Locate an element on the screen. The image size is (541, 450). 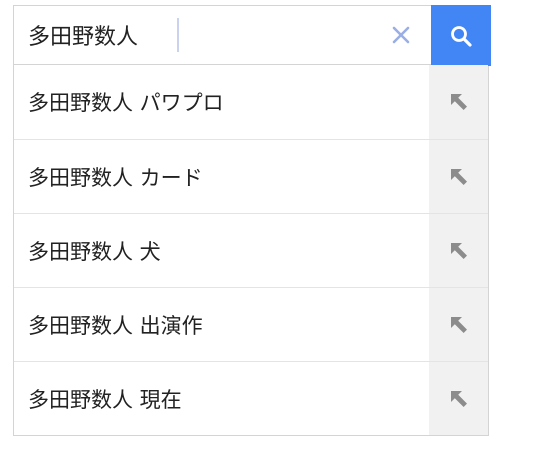
close-icon is located at coordinates (401, 35).